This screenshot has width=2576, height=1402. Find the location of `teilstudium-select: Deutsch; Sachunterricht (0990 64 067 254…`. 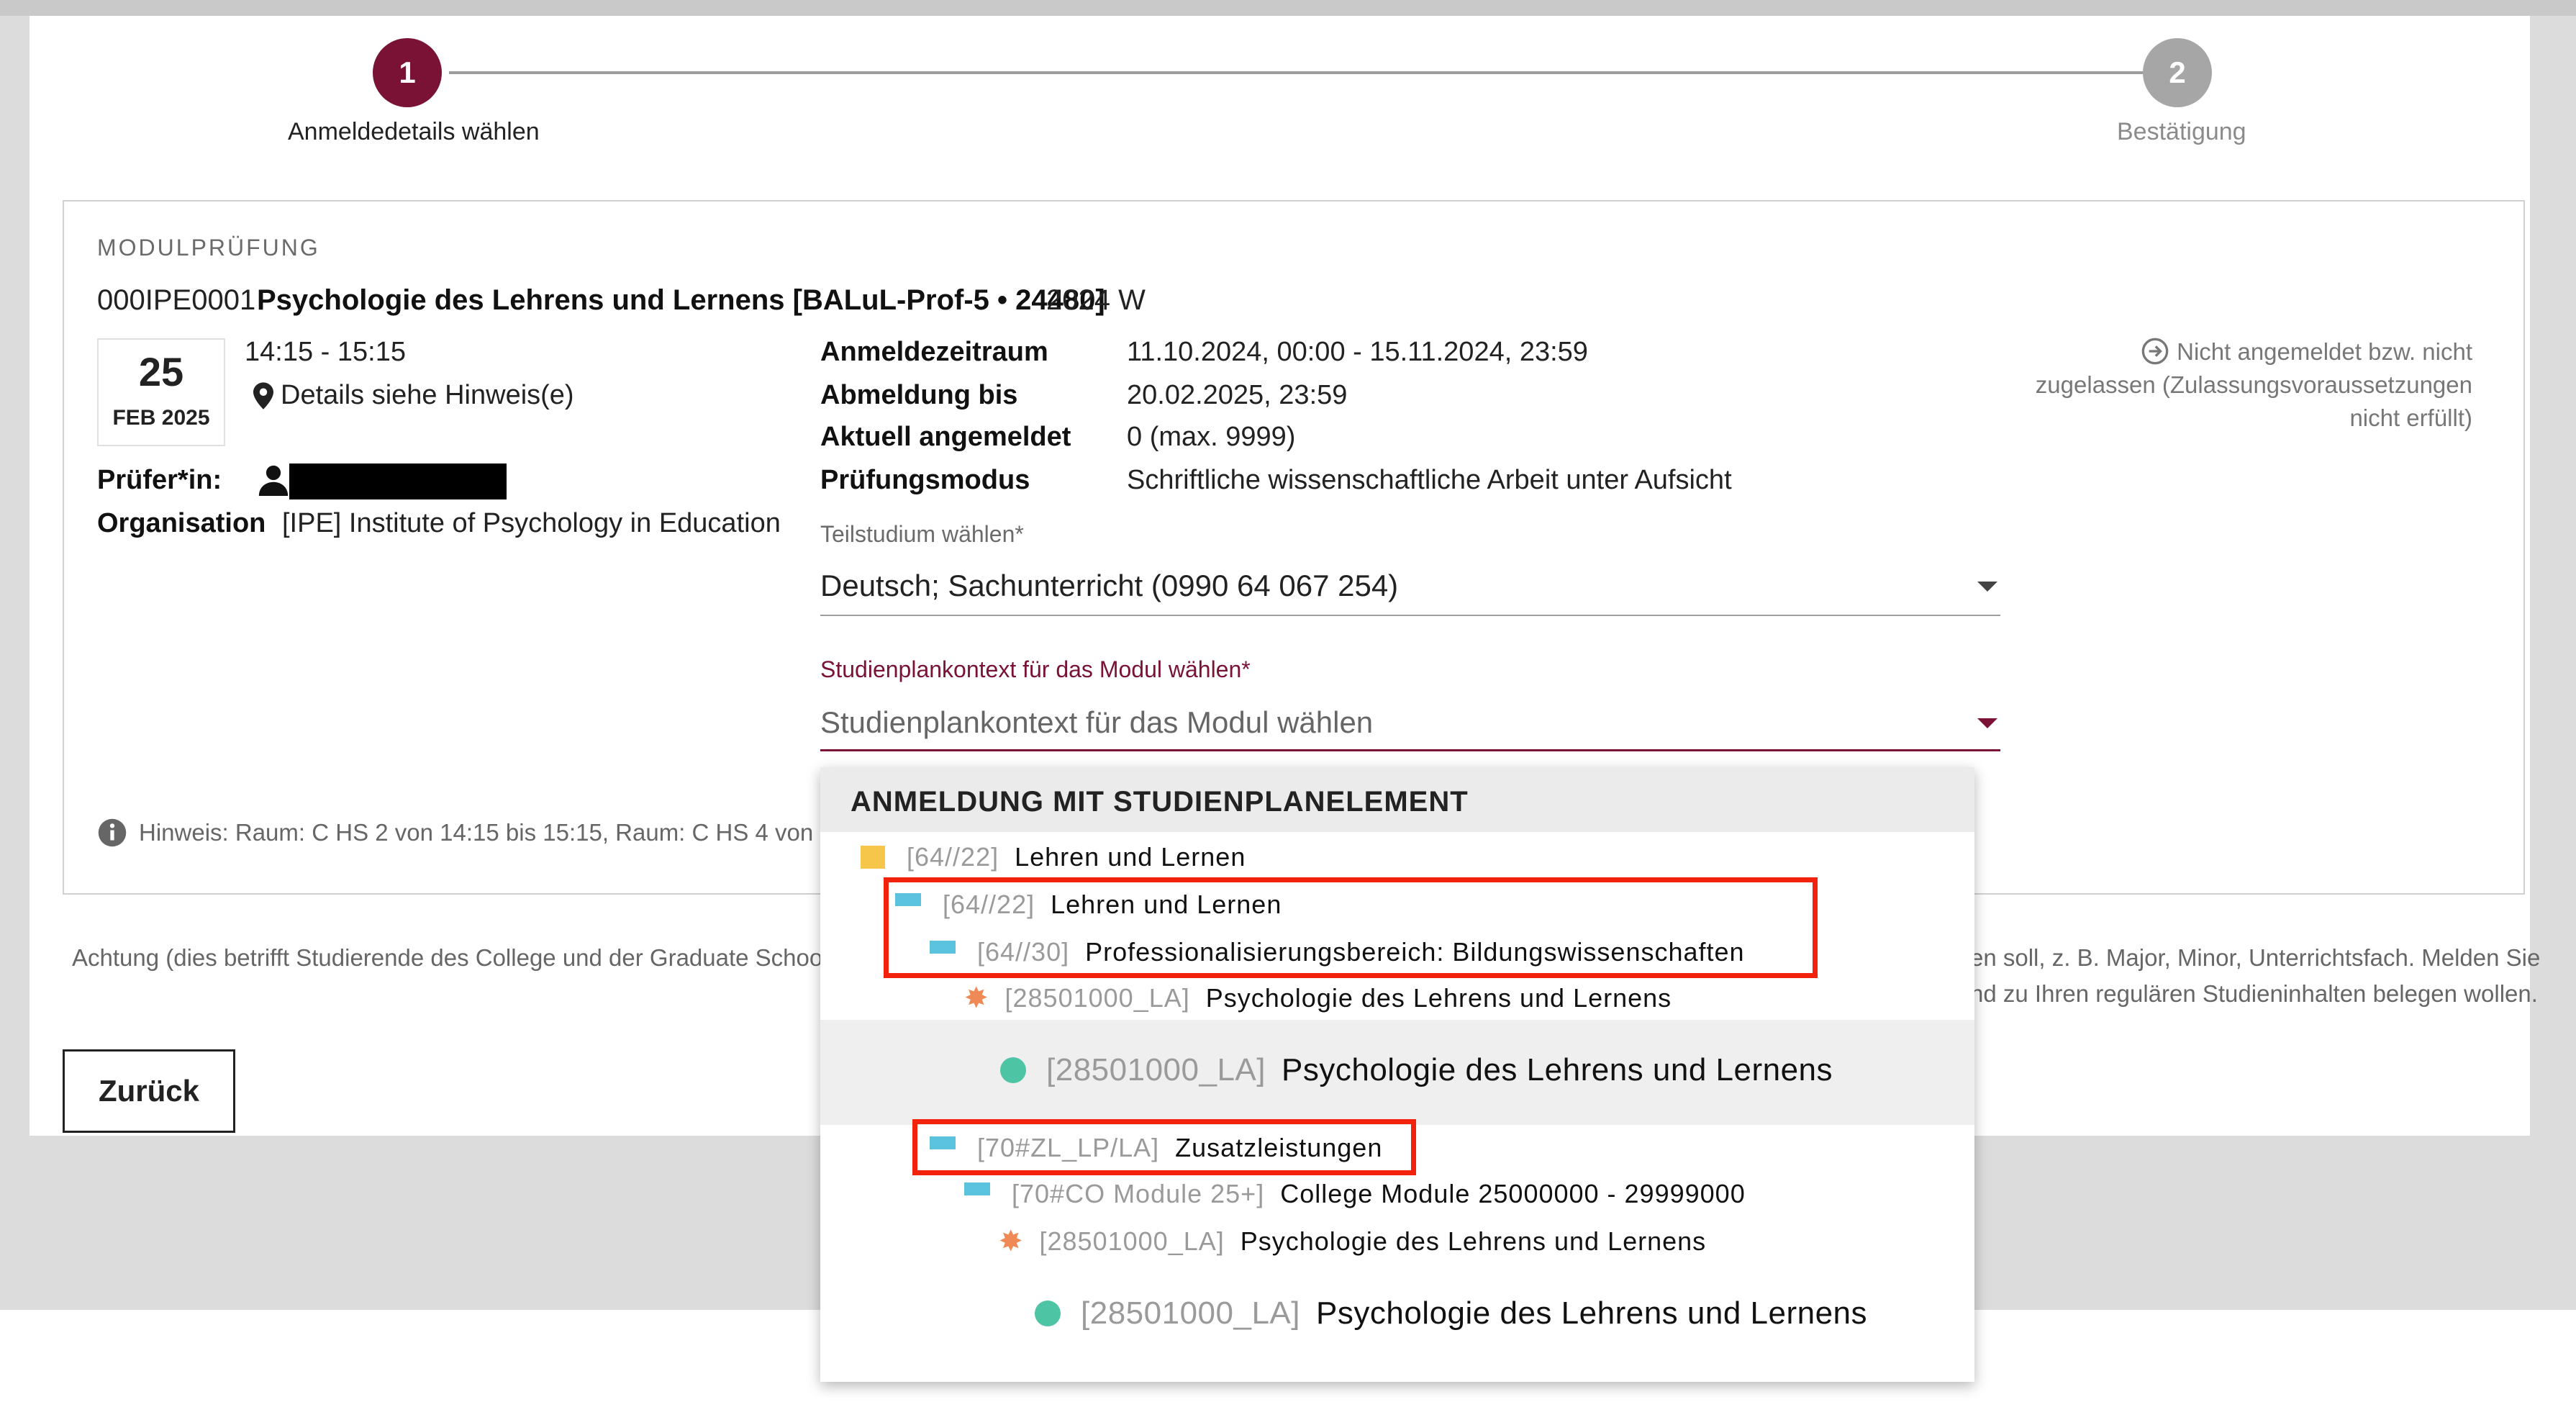

teilstudium-select: Deutsch; Sachunterricht (0990 64 067 254… is located at coordinates (1109, 586).